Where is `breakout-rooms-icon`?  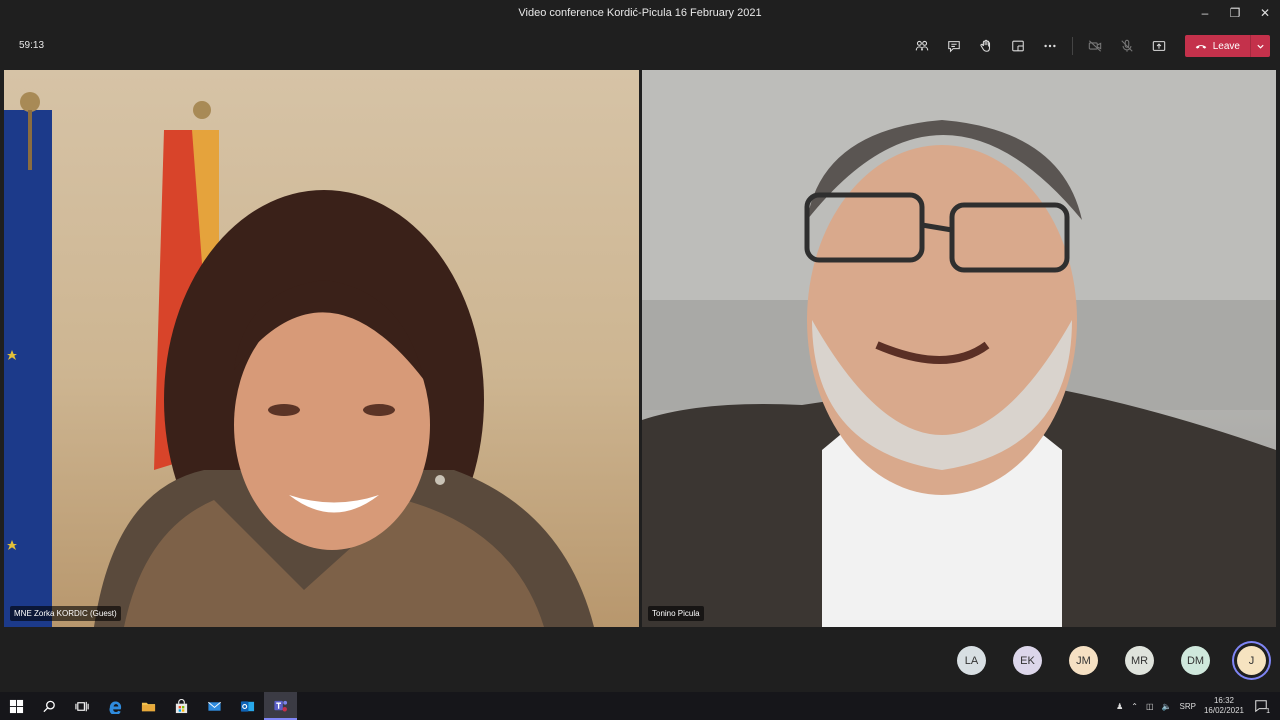 breakout-rooms-icon is located at coordinates (1017, 46).